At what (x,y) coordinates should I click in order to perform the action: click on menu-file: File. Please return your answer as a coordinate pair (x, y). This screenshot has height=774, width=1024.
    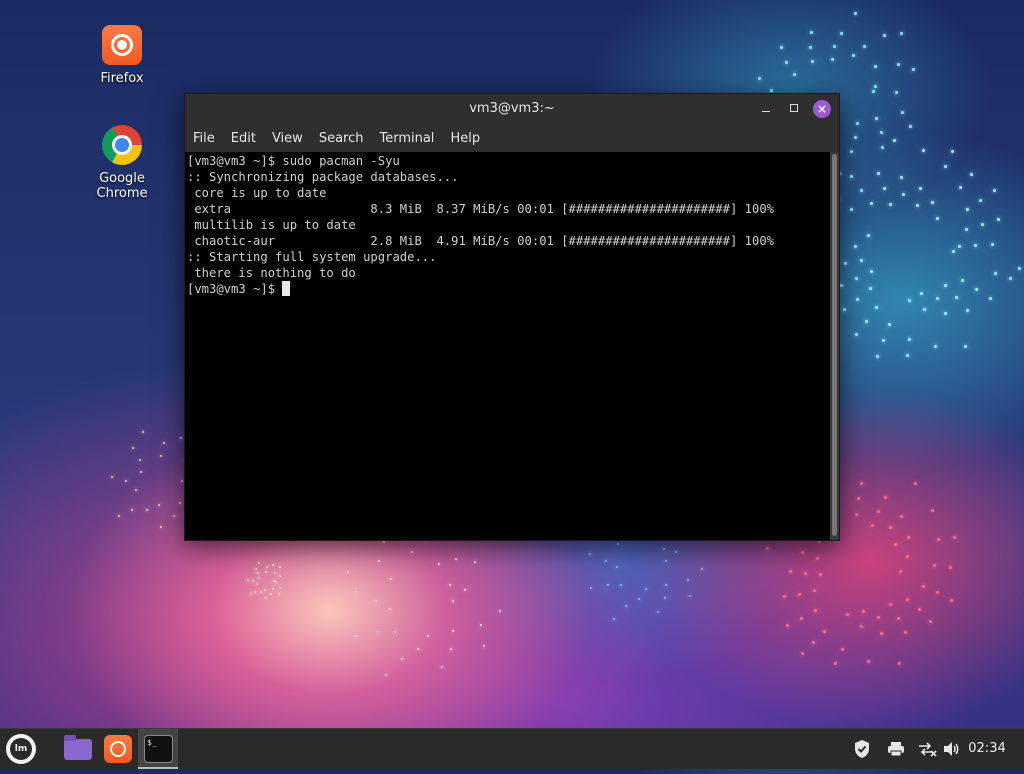
    Looking at the image, I should click on (204, 138).